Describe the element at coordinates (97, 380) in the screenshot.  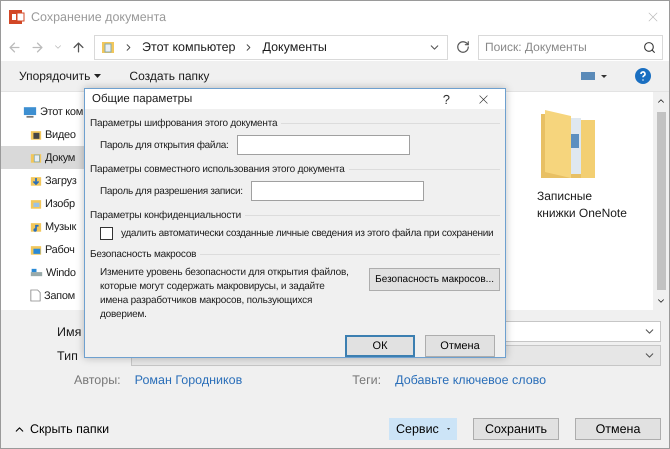
I see `authors-label: Авторы:` at that location.